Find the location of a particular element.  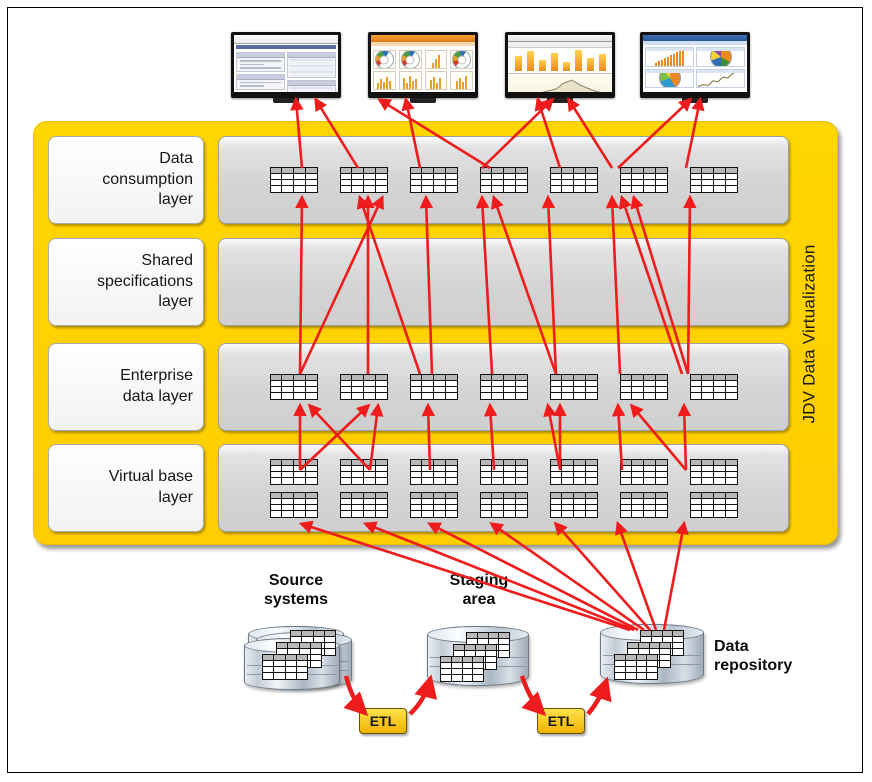

label-line: data layer is located at coordinates (157, 396).